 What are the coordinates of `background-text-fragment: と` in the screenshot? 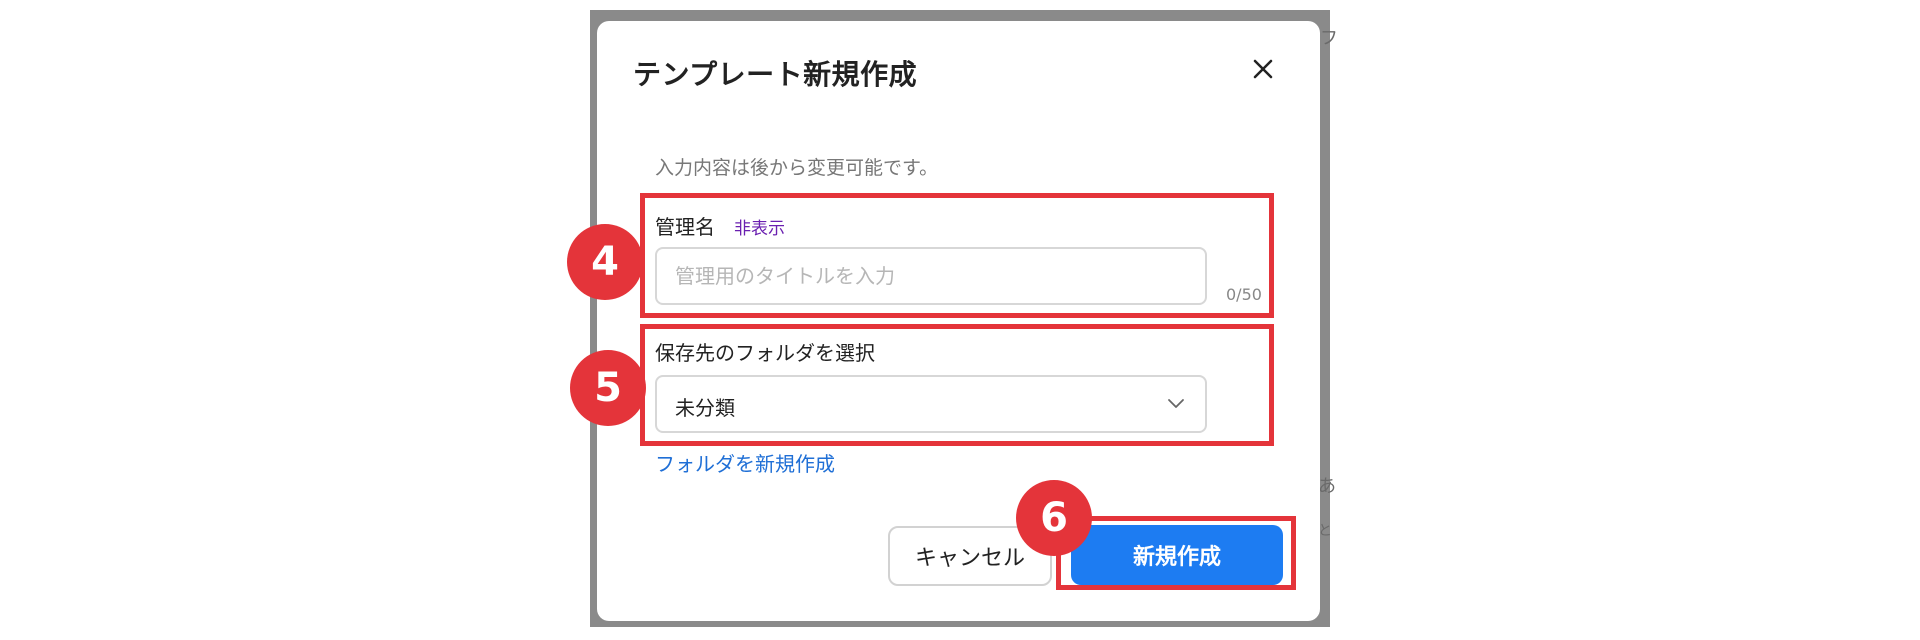 It's located at (1325, 531).